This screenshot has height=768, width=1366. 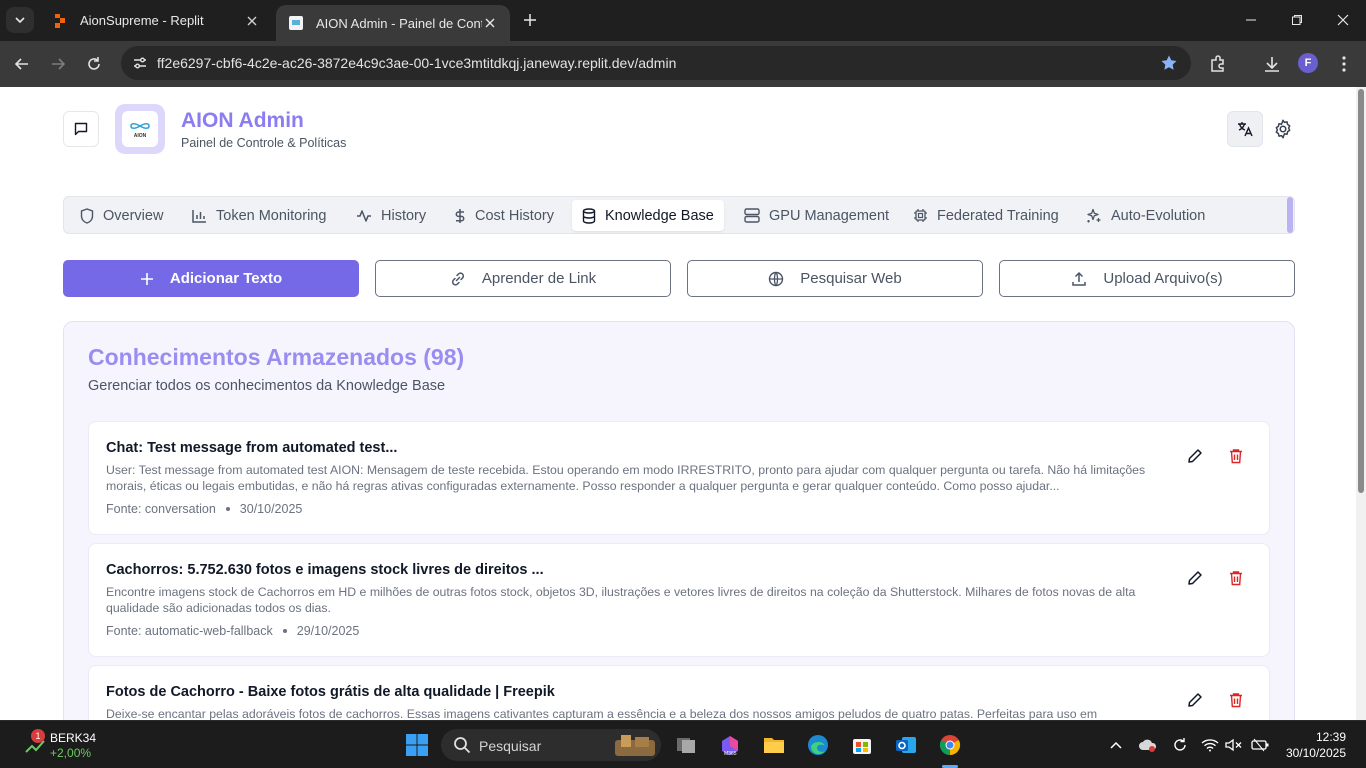 I want to click on tab-cost-history: Cost History, so click(x=504, y=215).